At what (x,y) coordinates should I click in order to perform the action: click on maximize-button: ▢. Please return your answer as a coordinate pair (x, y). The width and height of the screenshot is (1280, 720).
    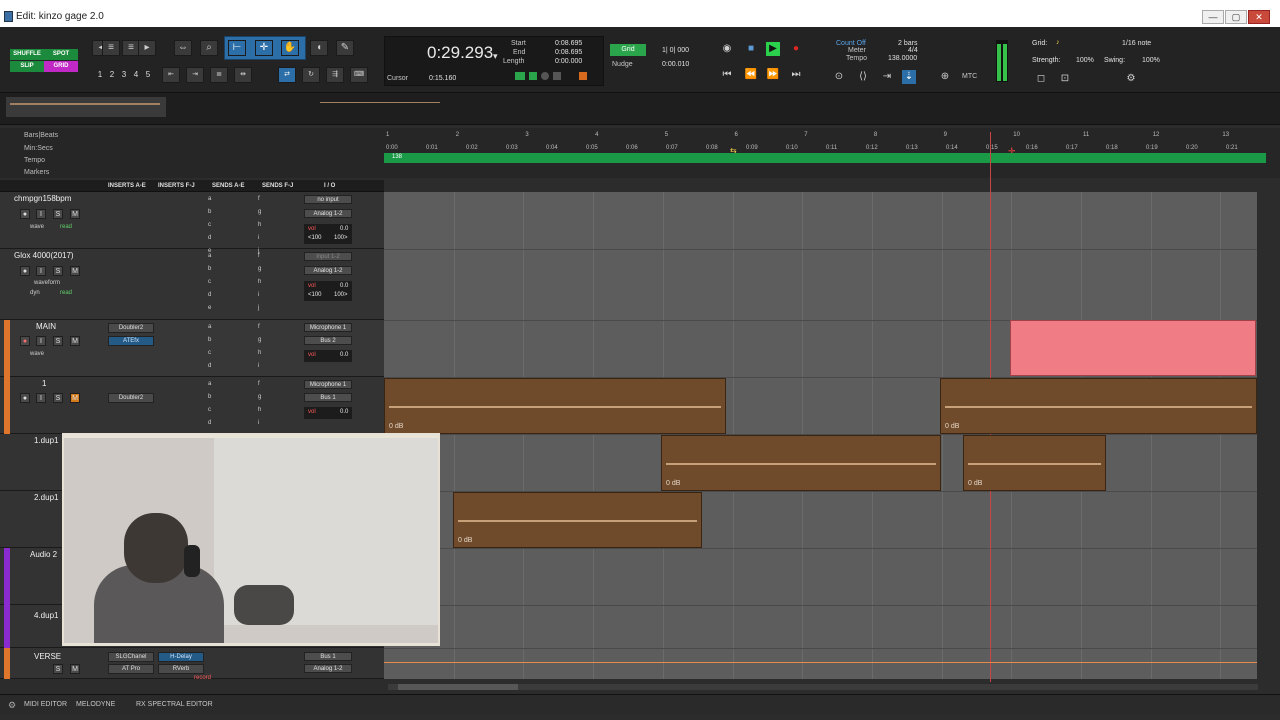
    Looking at the image, I should click on (1236, 17).